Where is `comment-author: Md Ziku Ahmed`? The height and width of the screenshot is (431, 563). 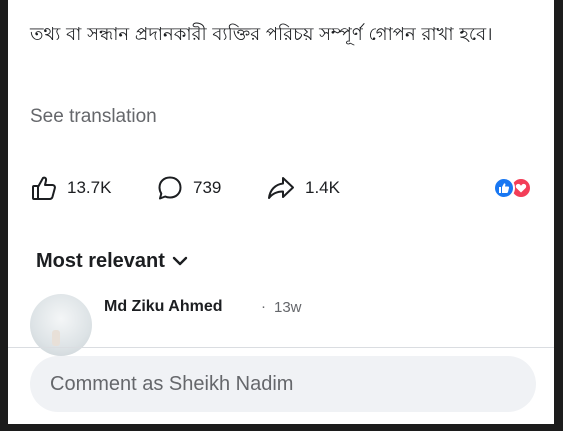
comment-author: Md Ziku Ahmed is located at coordinates (163, 307).